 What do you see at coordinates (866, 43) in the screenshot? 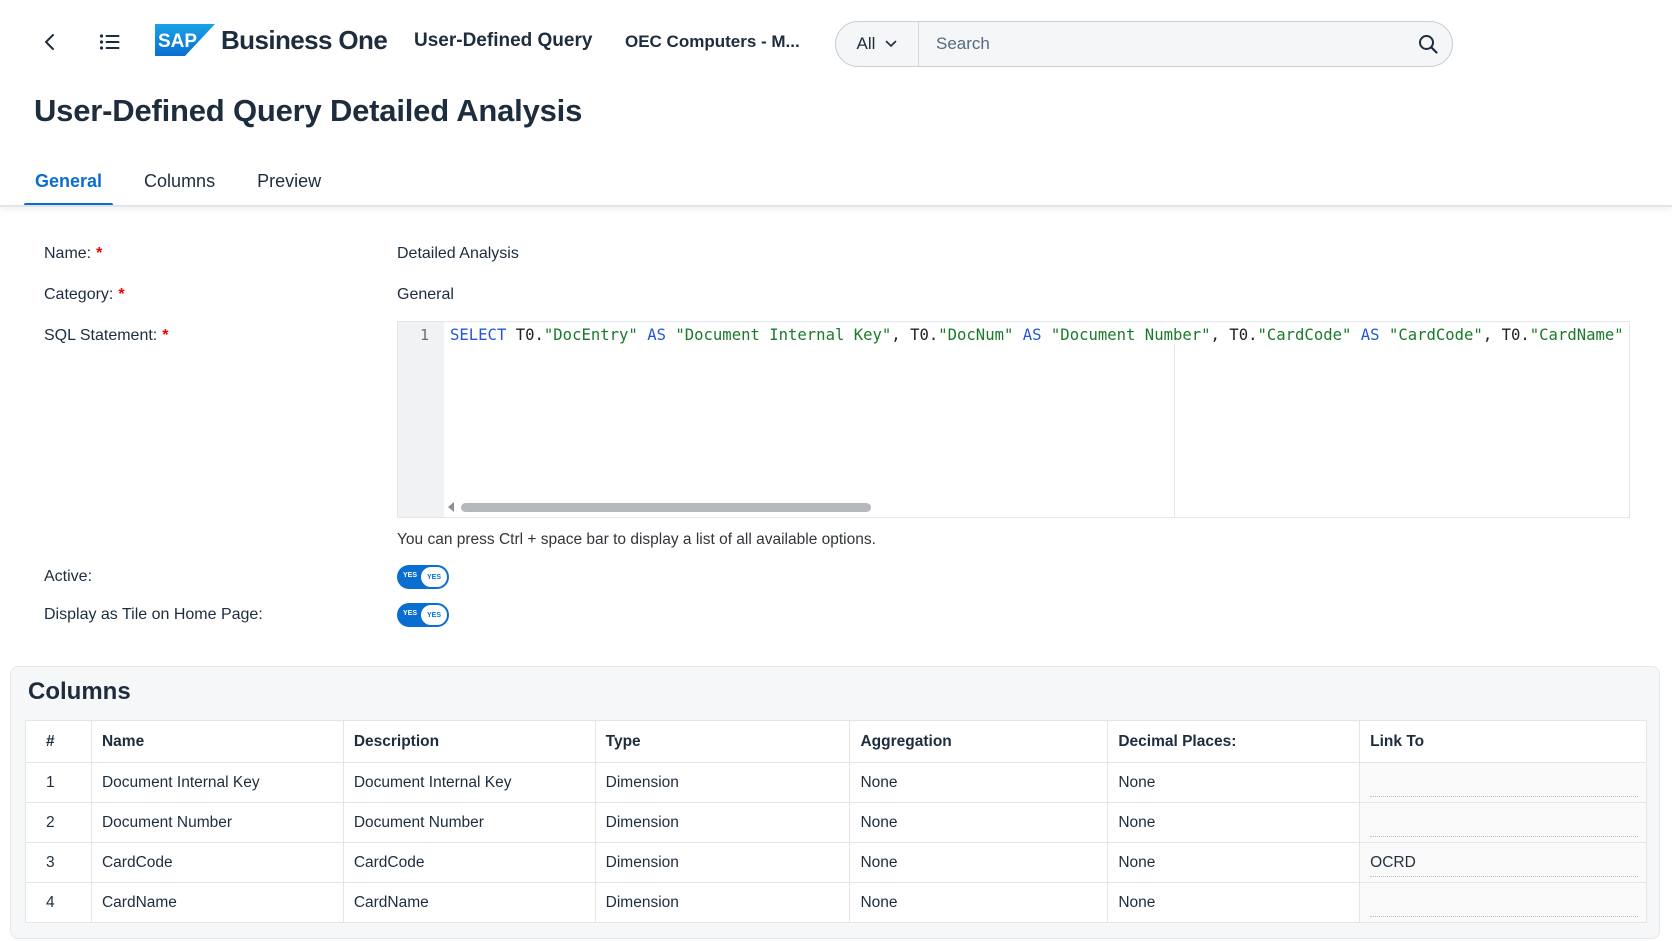
I see `search-scope-label: All` at bounding box center [866, 43].